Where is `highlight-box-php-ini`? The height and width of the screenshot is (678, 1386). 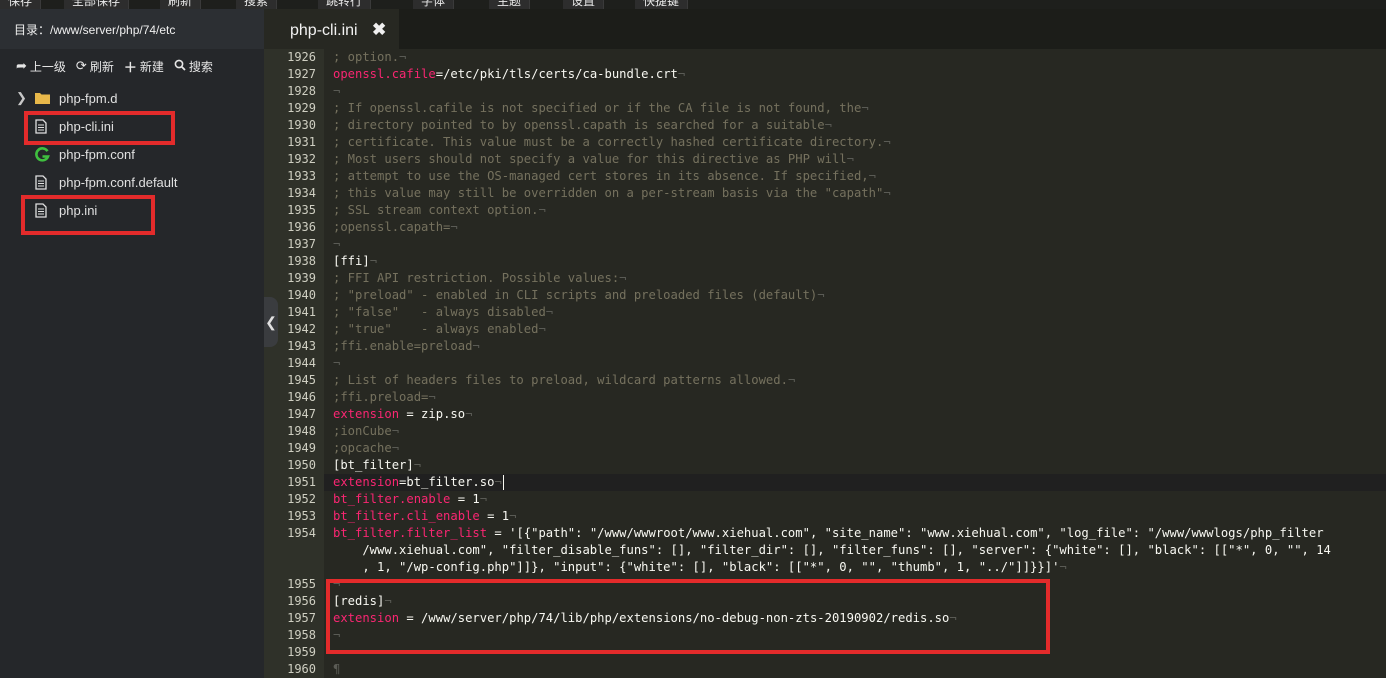
highlight-box-php-ini is located at coordinates (88, 215).